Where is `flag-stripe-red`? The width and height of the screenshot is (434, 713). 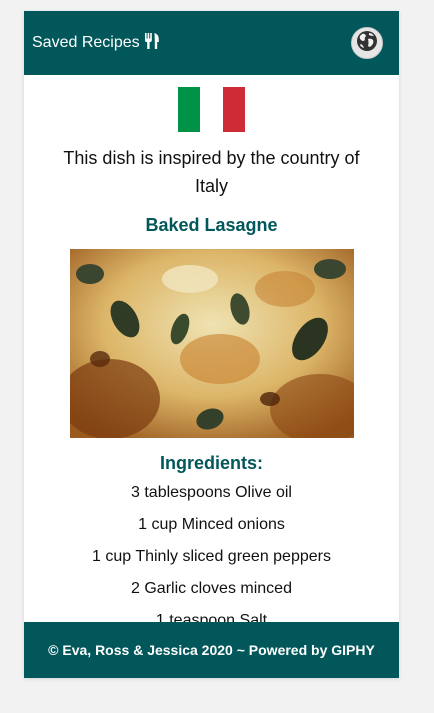 flag-stripe-red is located at coordinates (233, 109).